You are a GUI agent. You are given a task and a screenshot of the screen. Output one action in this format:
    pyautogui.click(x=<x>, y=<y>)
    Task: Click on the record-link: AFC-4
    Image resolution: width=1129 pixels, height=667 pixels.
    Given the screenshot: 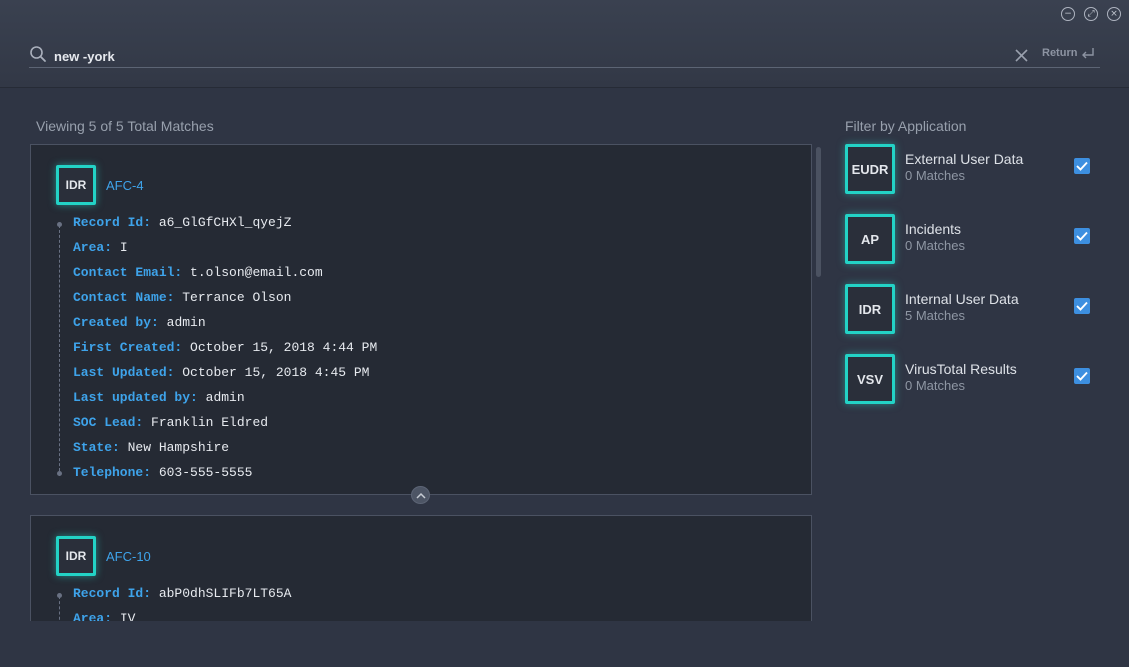 What is the action you would take?
    pyautogui.click(x=125, y=185)
    